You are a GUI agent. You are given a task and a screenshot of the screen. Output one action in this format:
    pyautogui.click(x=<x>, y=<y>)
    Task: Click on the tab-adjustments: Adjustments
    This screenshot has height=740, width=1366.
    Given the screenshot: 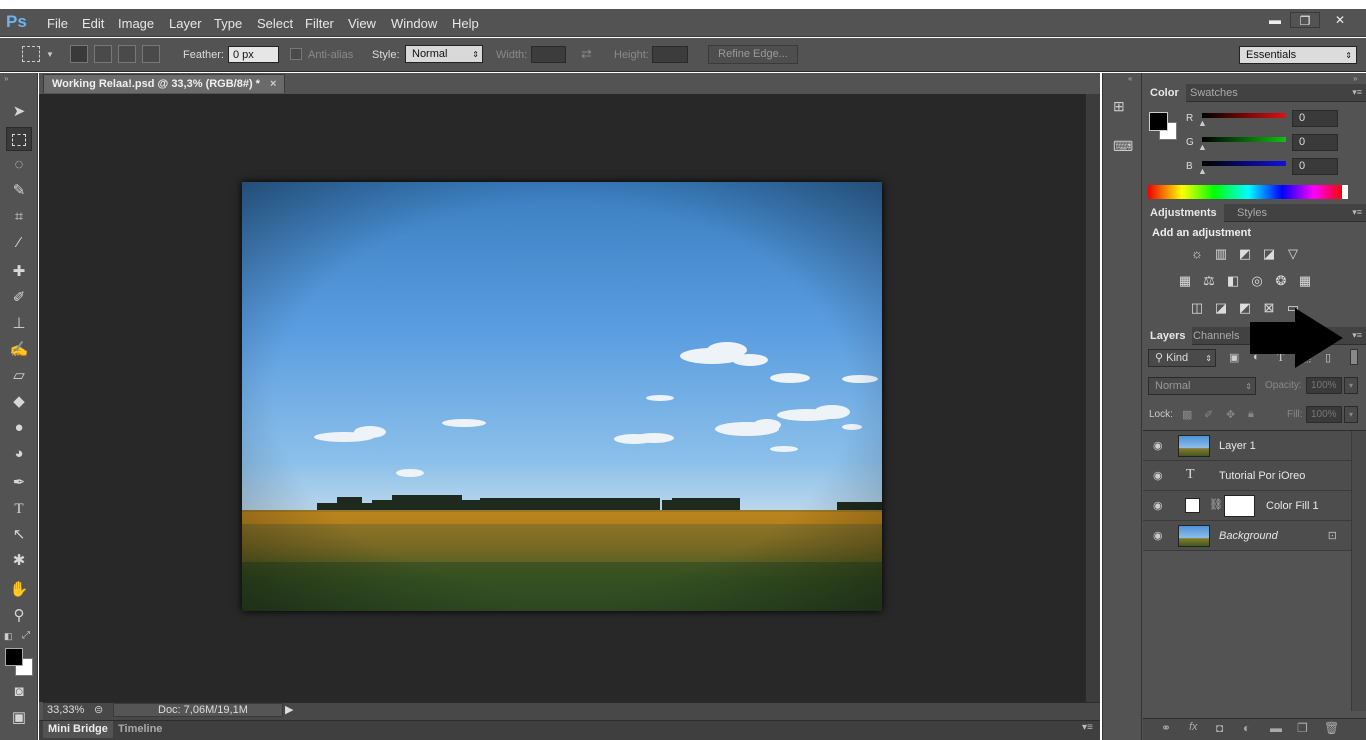 What is the action you would take?
    pyautogui.click(x=1183, y=213)
    